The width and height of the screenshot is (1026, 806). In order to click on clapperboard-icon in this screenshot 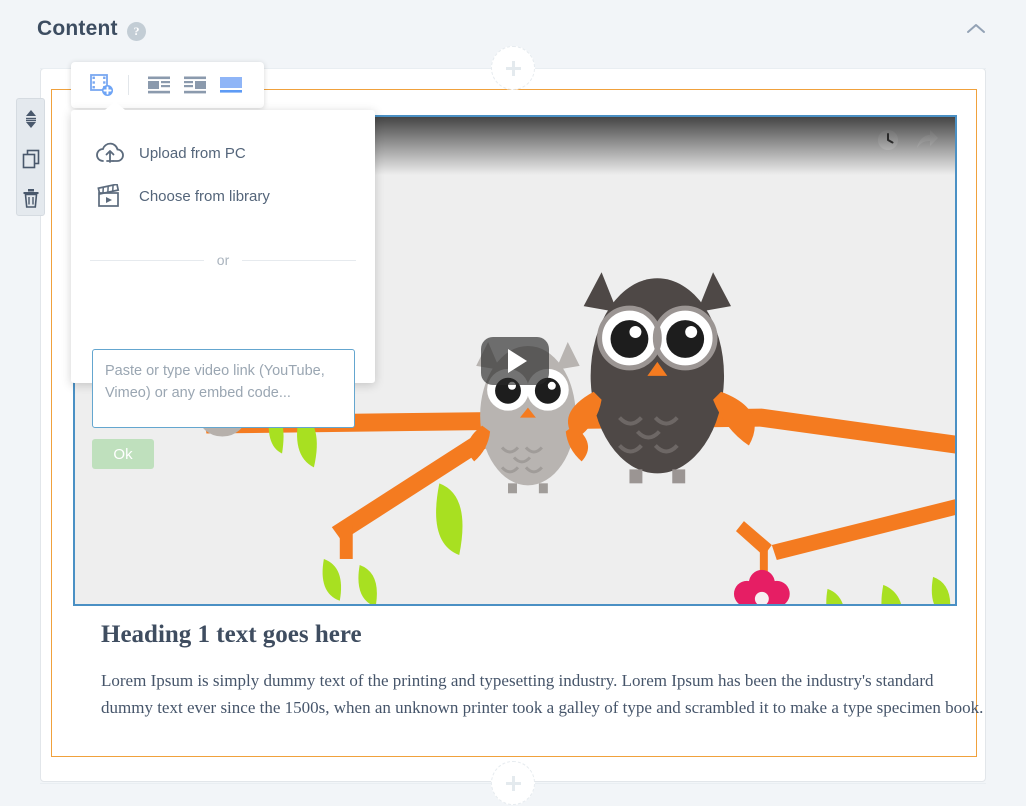, I will do `click(110, 196)`.